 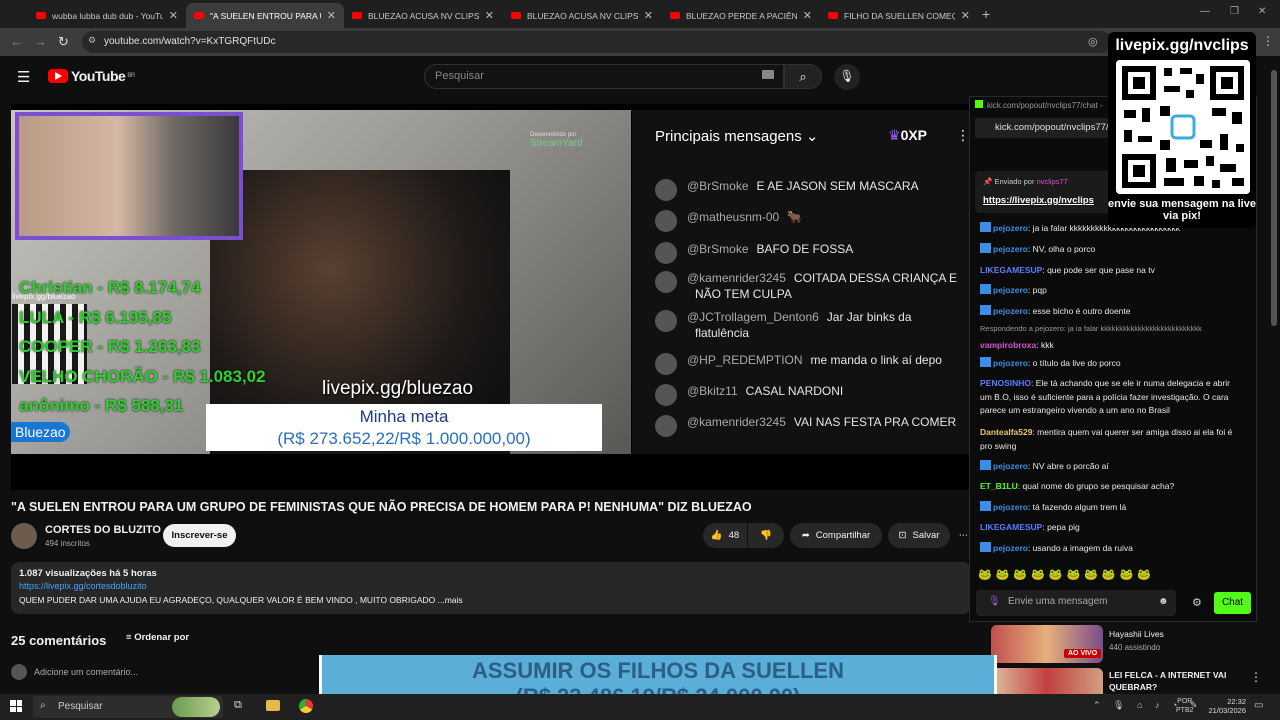 I want to click on pin-icon: 📌, so click(x=989, y=181).